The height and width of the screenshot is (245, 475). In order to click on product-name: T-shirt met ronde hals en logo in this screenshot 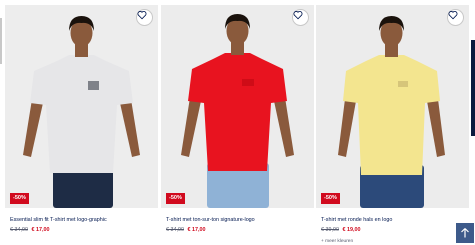, I will do `click(356, 220)`.